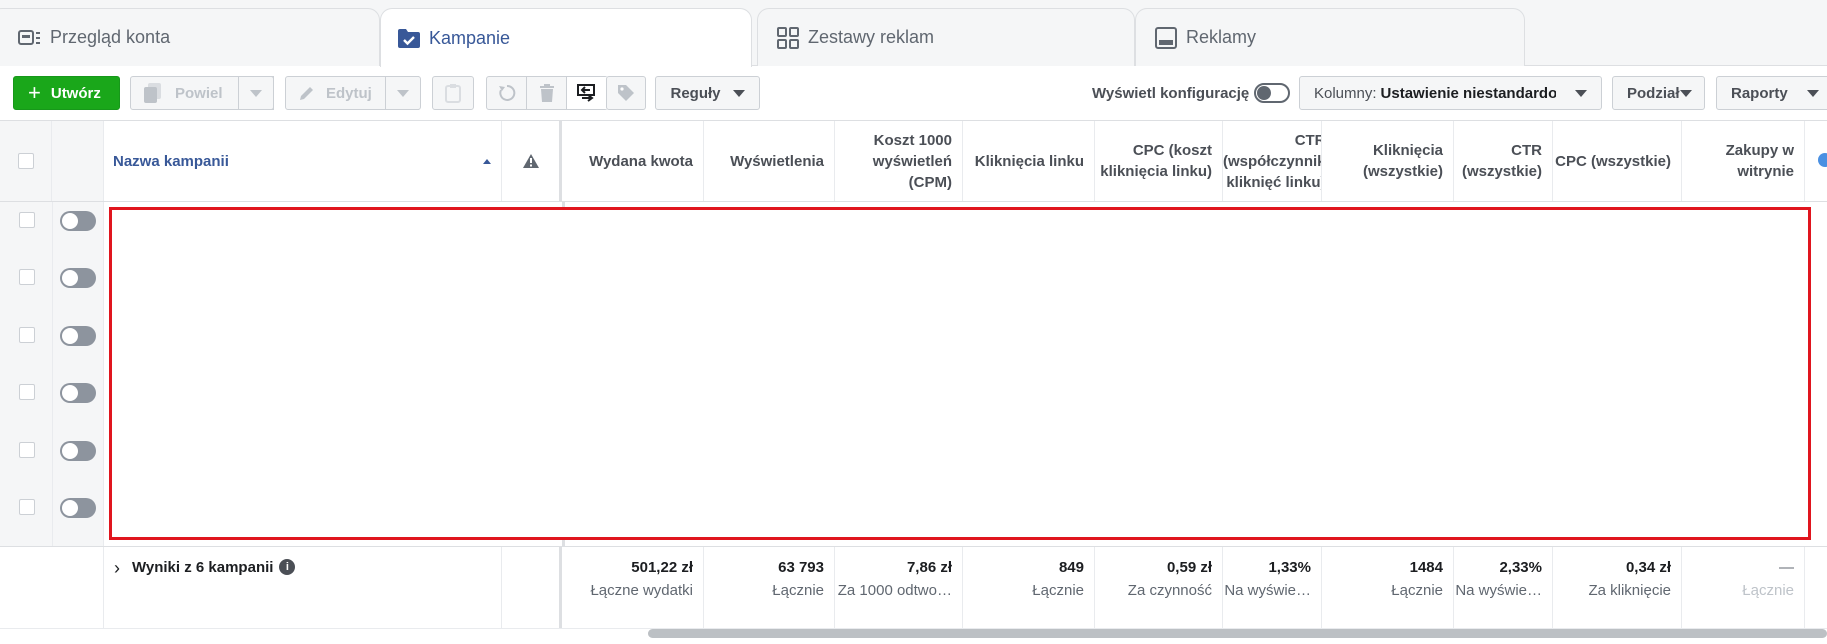 This screenshot has height=644, width=1827. What do you see at coordinates (769, 161) in the screenshot?
I see `column-header-impressions: Wyświetlenia` at bounding box center [769, 161].